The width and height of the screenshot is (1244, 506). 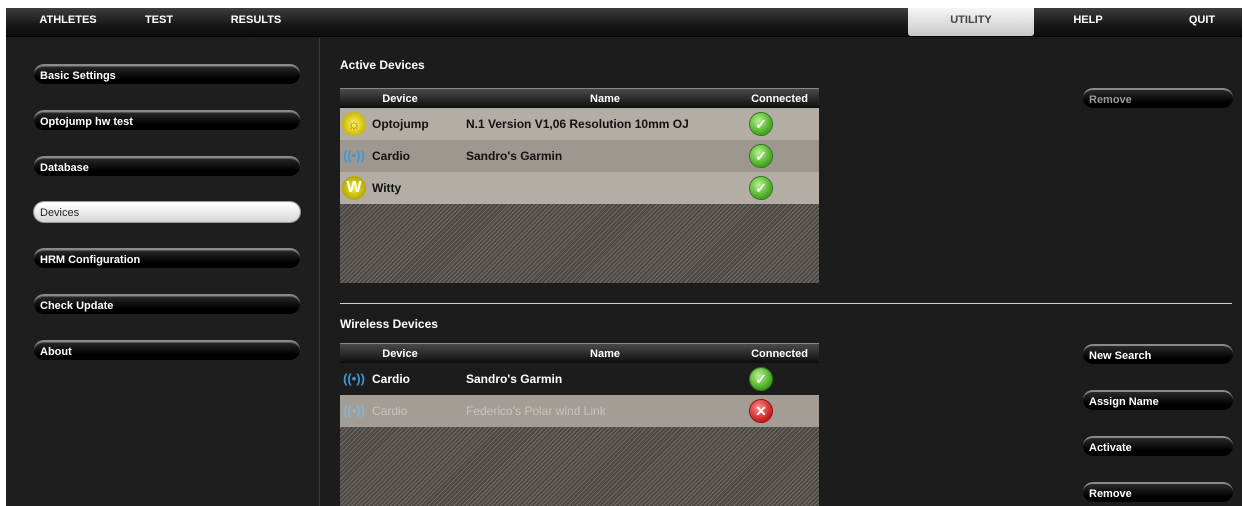 I want to click on sidebar-item-check-update: Check Update, so click(x=167, y=304).